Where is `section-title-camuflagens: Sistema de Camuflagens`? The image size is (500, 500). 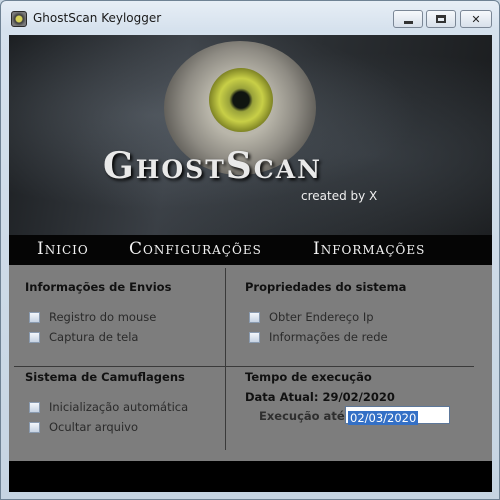 section-title-camuflagens: Sistema de Camuflagens is located at coordinates (105, 377).